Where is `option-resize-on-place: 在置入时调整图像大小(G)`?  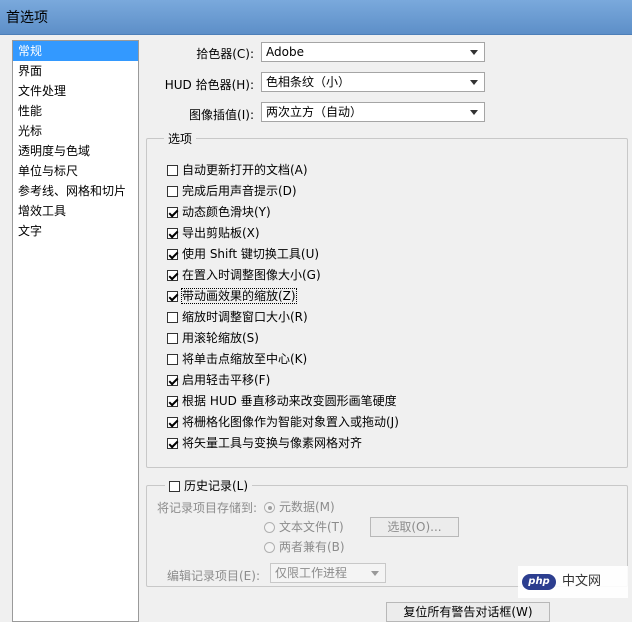 option-resize-on-place: 在置入时调整图像大小(G) is located at coordinates (244, 275).